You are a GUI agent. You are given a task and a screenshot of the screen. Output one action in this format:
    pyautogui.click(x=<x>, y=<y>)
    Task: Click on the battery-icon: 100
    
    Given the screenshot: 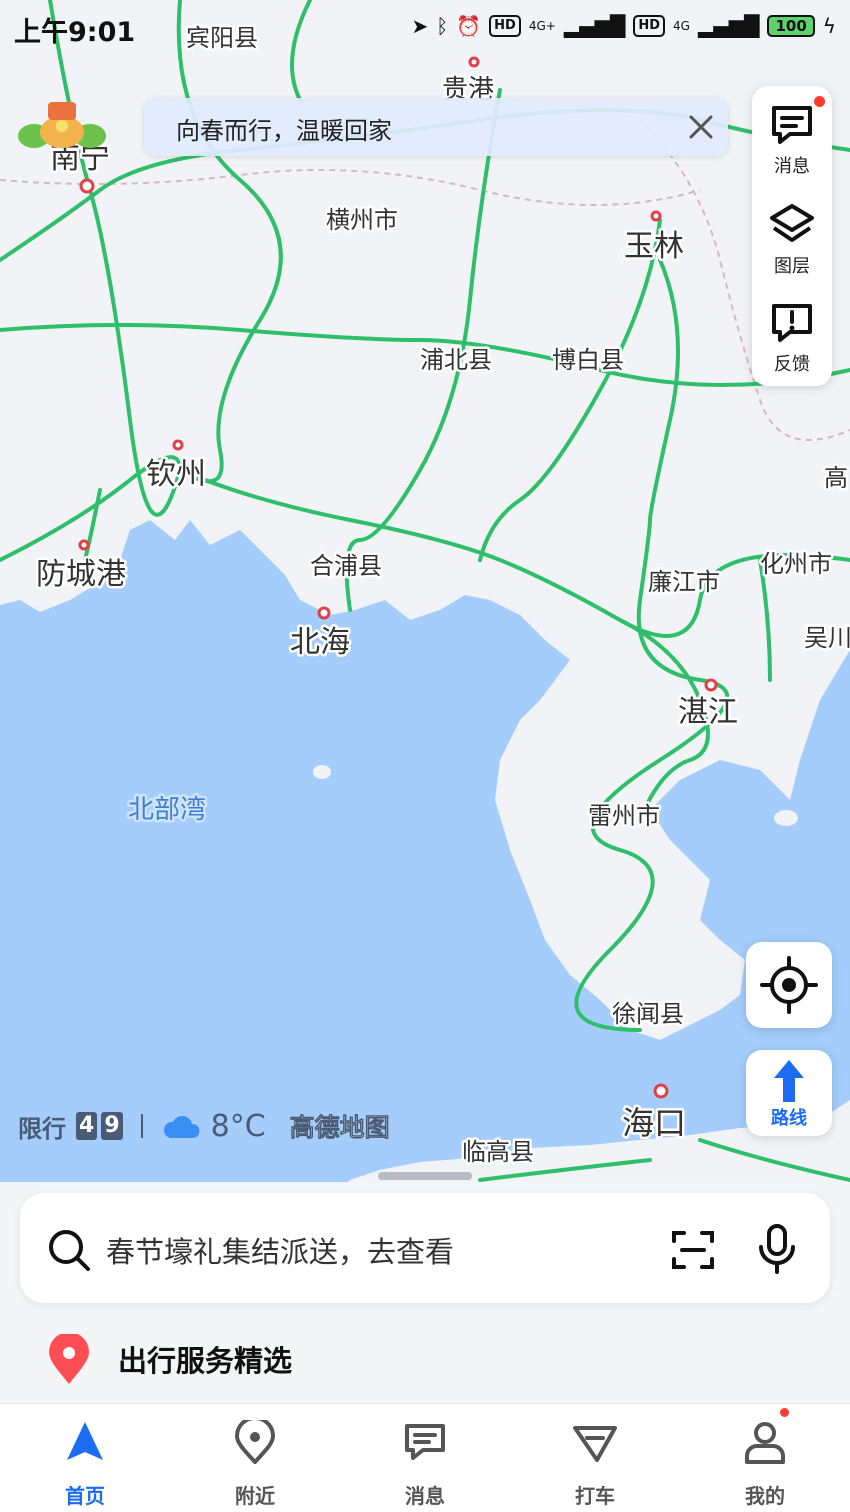 What is the action you would take?
    pyautogui.click(x=791, y=26)
    